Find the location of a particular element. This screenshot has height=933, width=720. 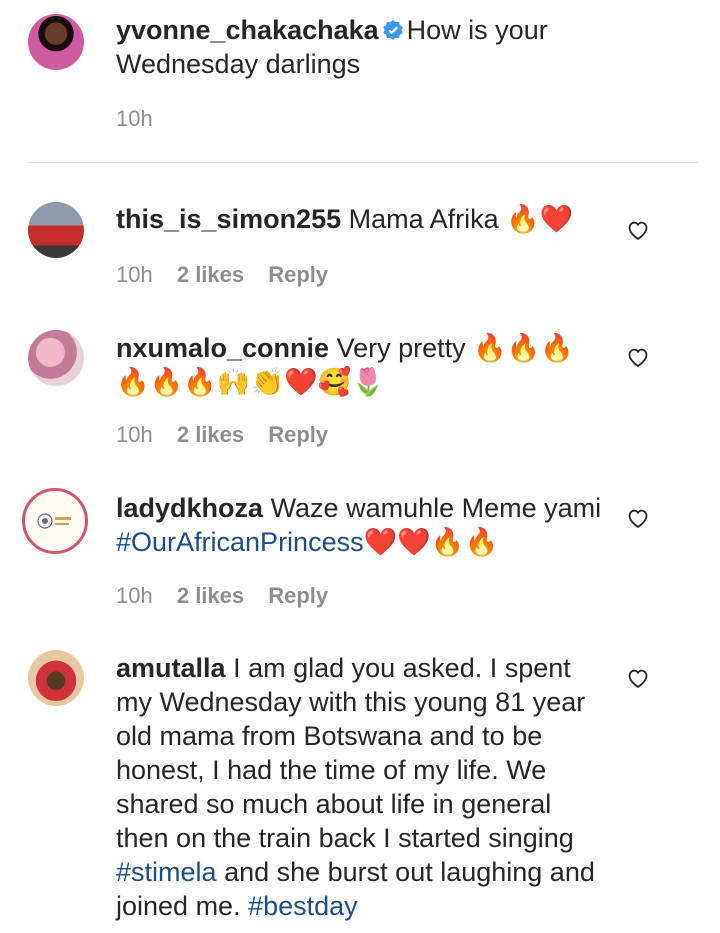

caption-username: yvonne_chakachaka is located at coordinates (247, 30).